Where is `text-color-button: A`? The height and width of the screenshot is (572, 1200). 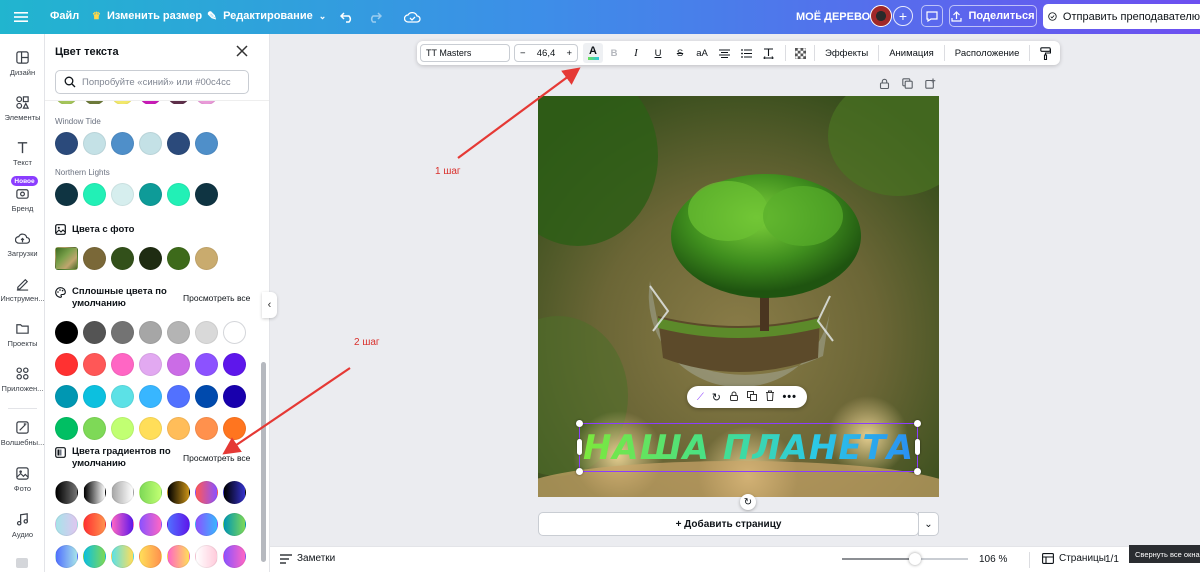 text-color-button: A is located at coordinates (593, 53).